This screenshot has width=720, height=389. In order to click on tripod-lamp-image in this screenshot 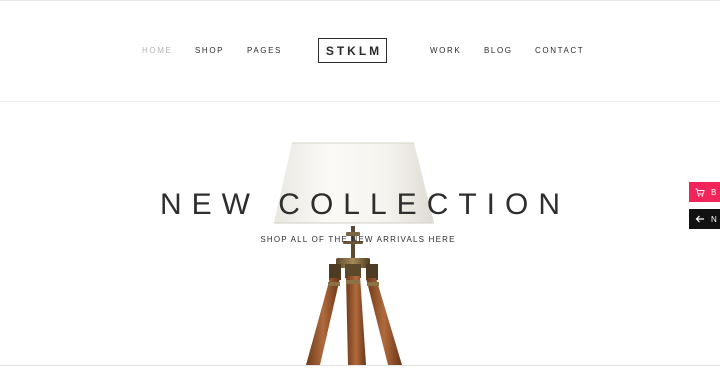, I will do `click(354, 253)`.